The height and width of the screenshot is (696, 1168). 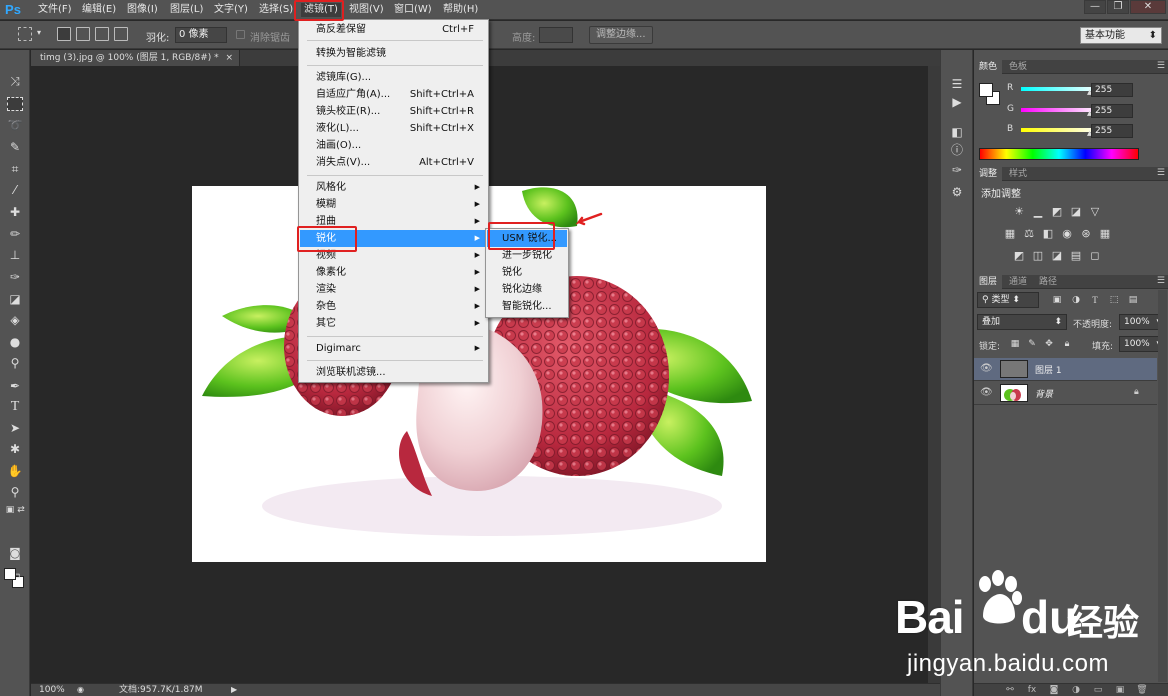 I want to click on filter-liquify: 液化(L)... Shift+Ctrl+X, so click(x=393, y=128).